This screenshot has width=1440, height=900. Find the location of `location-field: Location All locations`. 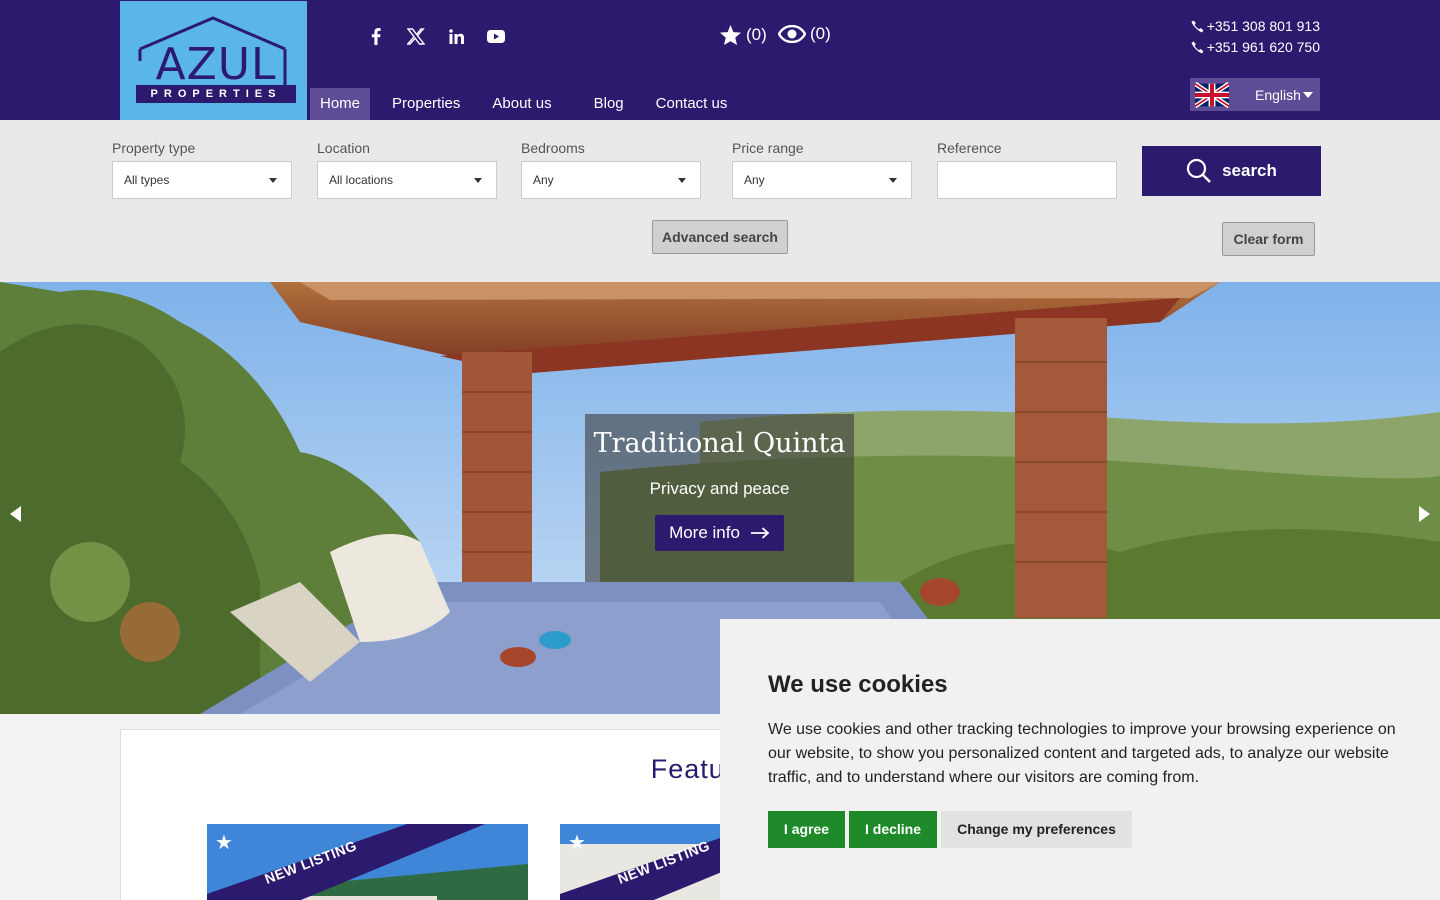

location-field: Location All locations is located at coordinates (407, 169).